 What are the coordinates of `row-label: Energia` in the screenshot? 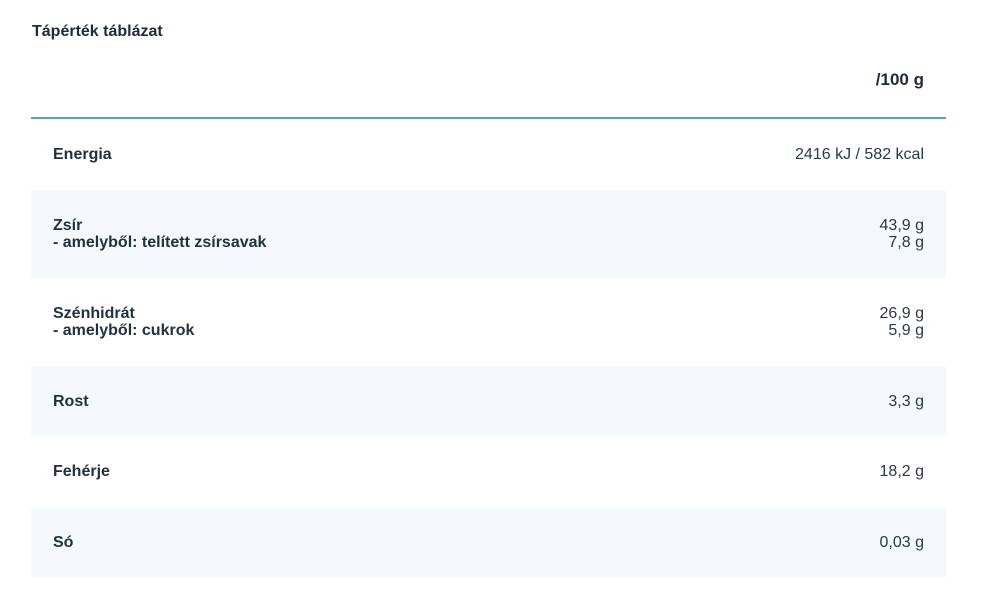 It's located at (82, 154).